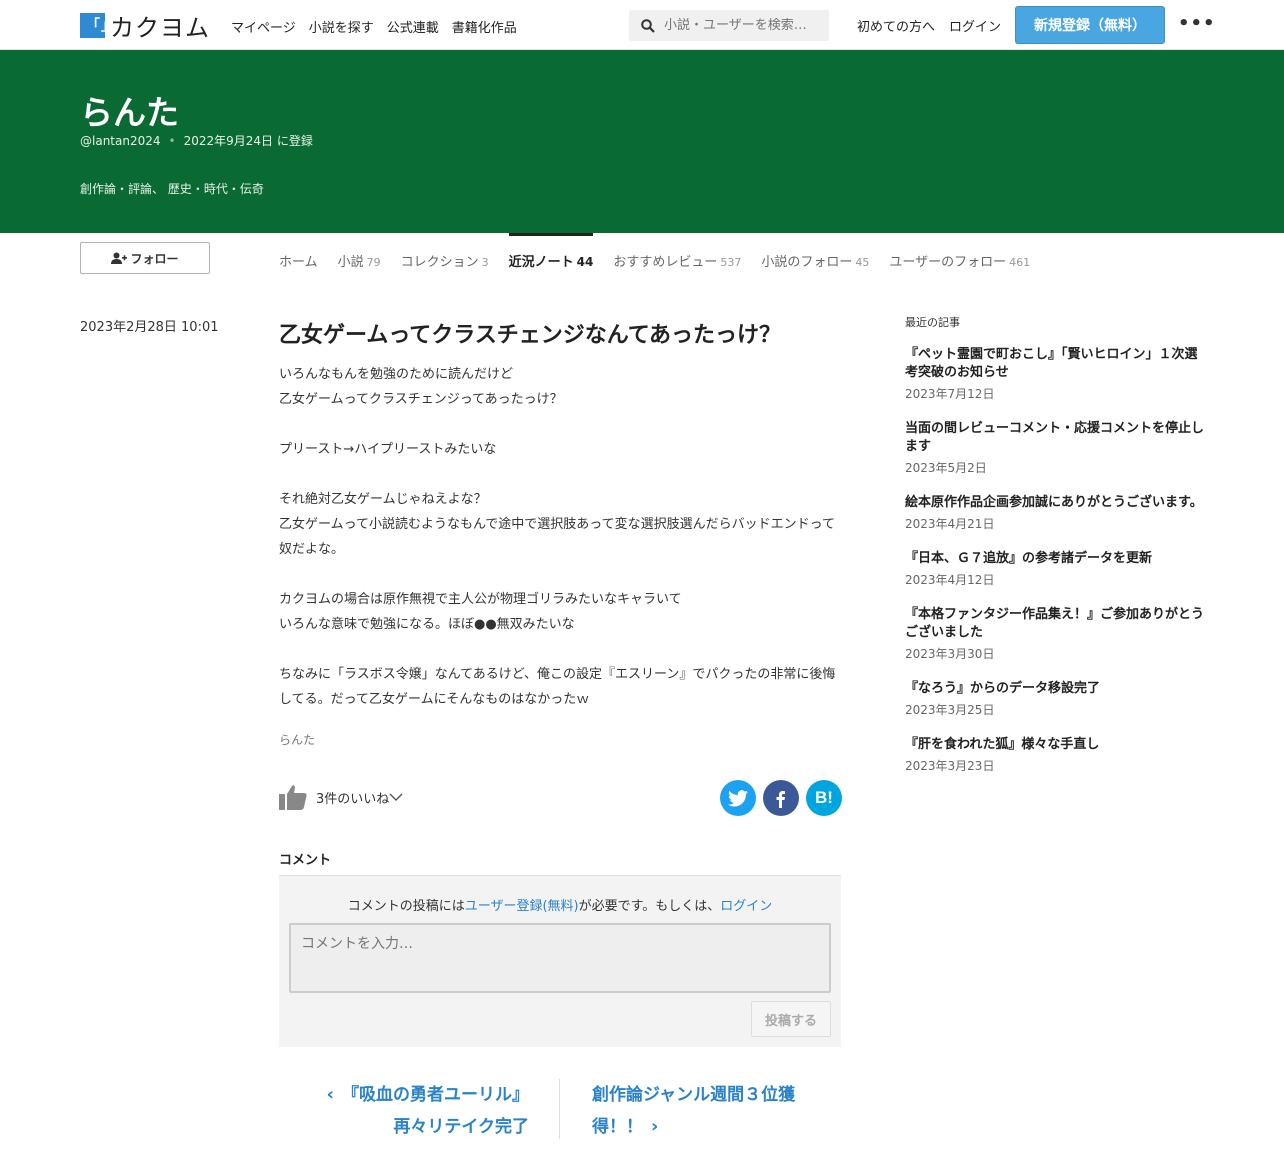 Image resolution: width=1284 pixels, height=1149 pixels. What do you see at coordinates (1055, 364) in the screenshot?
I see `article-title: 『ペット霊園で町おこし』「賢いヒロイン」１次選考突破のお知らせ` at bounding box center [1055, 364].